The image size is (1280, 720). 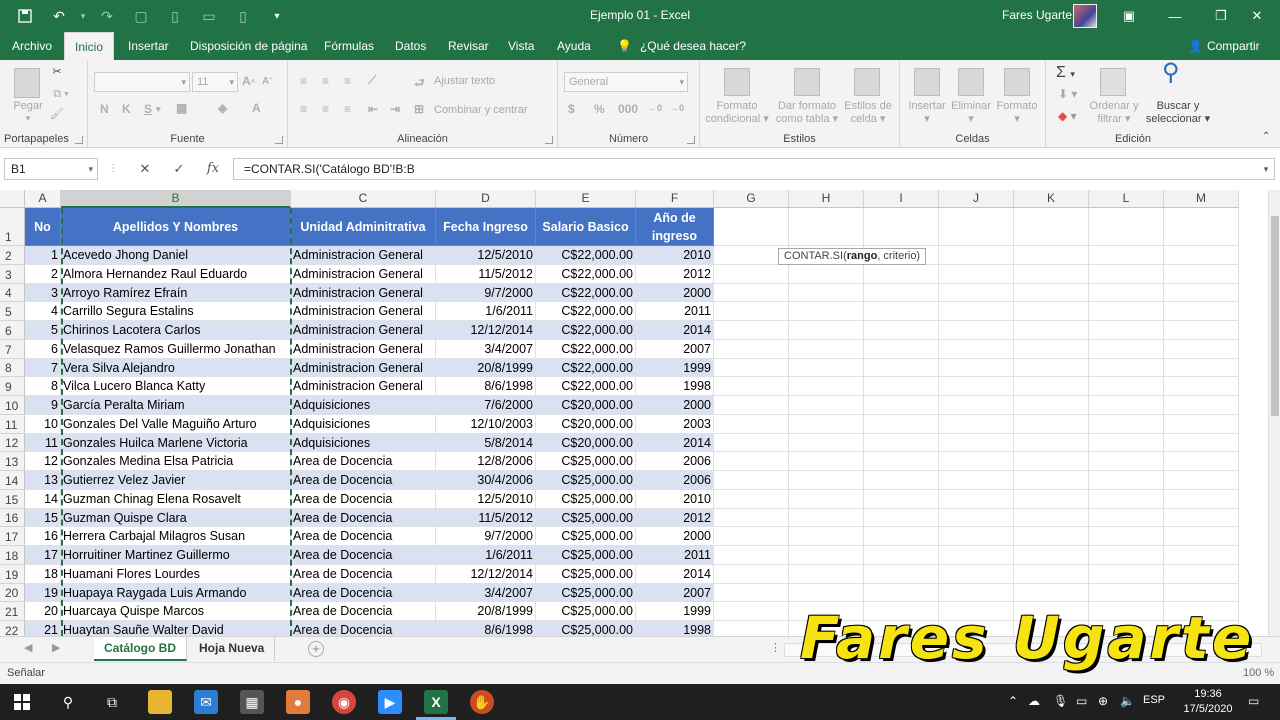 I want to click on cell: 1/6/2011, so click(x=486, y=311).